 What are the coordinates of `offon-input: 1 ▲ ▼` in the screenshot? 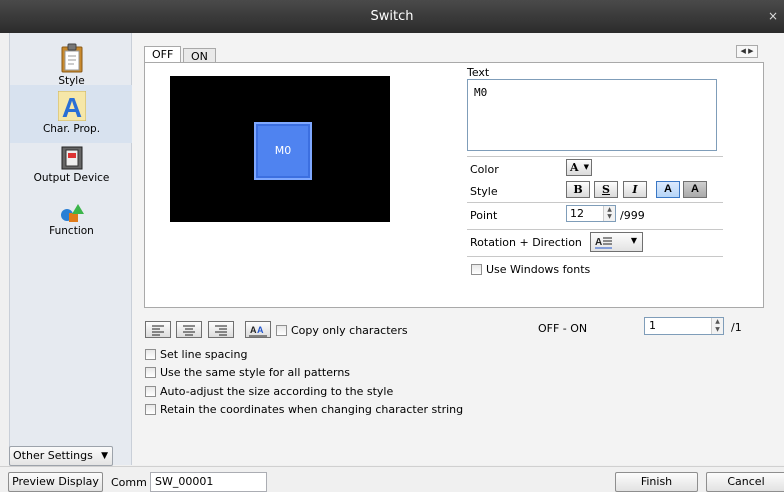 It's located at (684, 326).